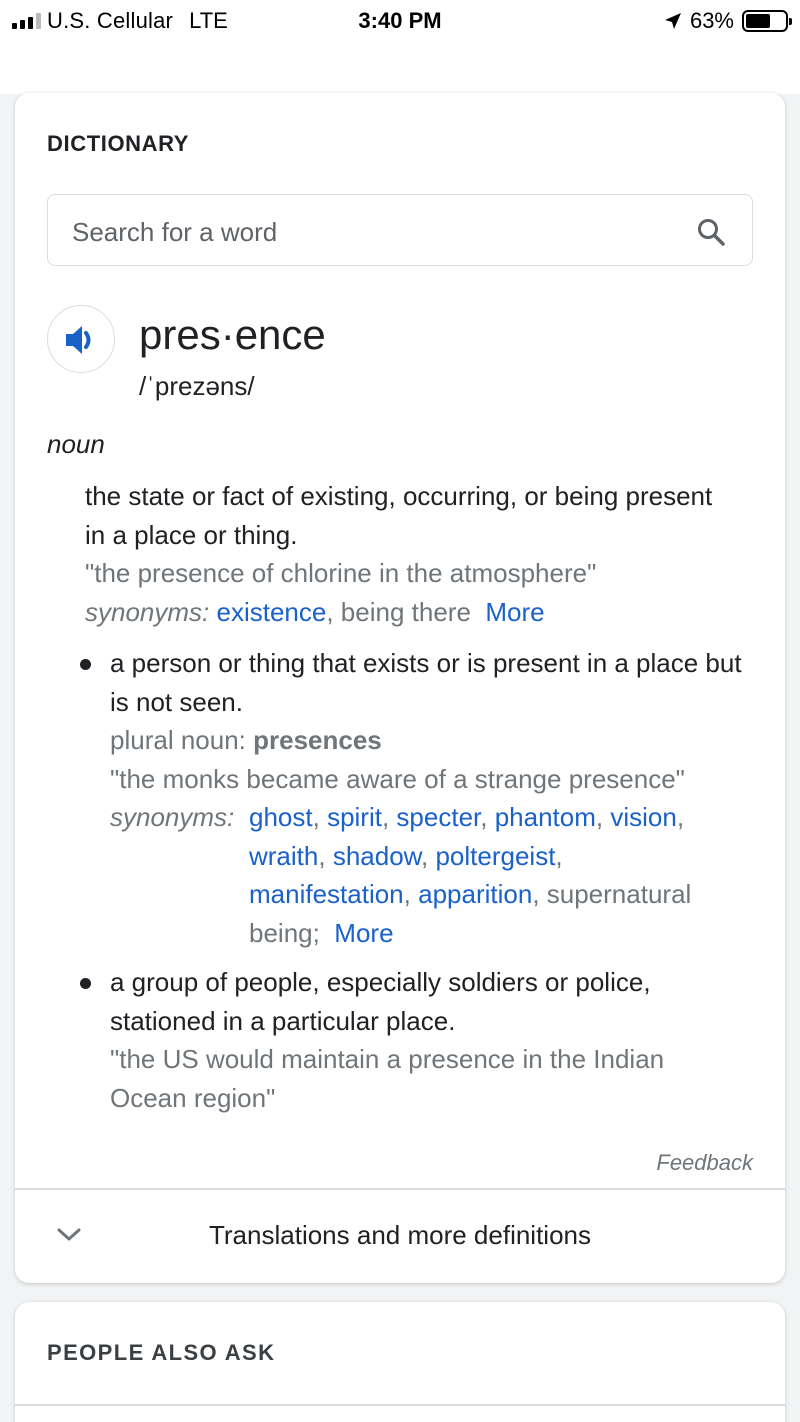 This screenshot has width=800, height=1422. Describe the element at coordinates (711, 232) in the screenshot. I see `search-icon` at that location.